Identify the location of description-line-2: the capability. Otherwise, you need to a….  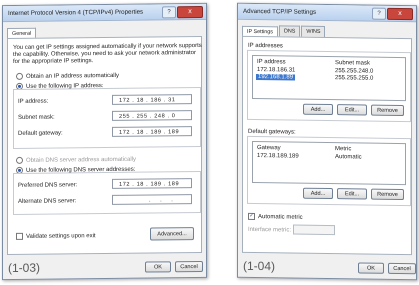
(104, 54).